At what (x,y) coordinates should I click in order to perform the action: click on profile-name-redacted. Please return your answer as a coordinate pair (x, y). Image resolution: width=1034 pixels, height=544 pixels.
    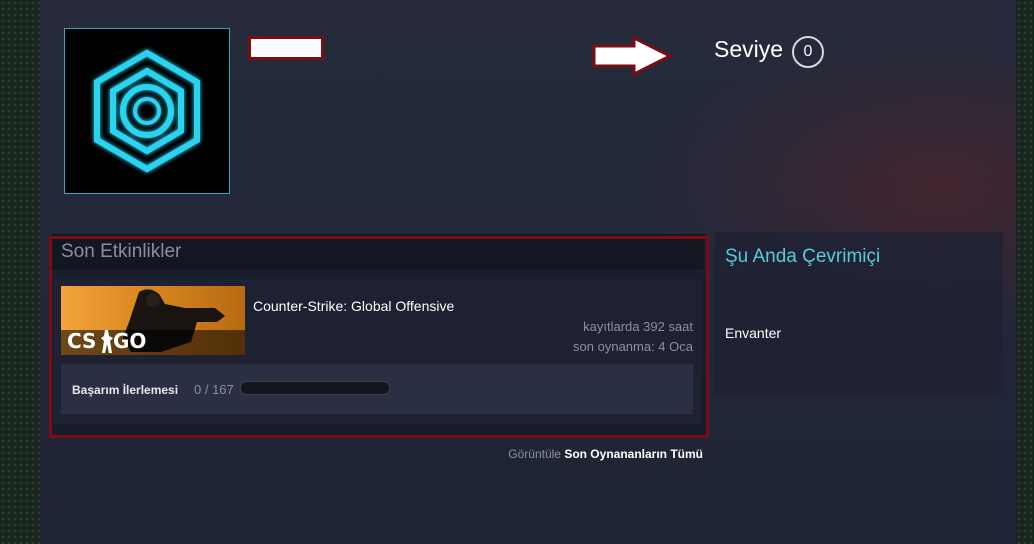
    Looking at the image, I should click on (286, 48).